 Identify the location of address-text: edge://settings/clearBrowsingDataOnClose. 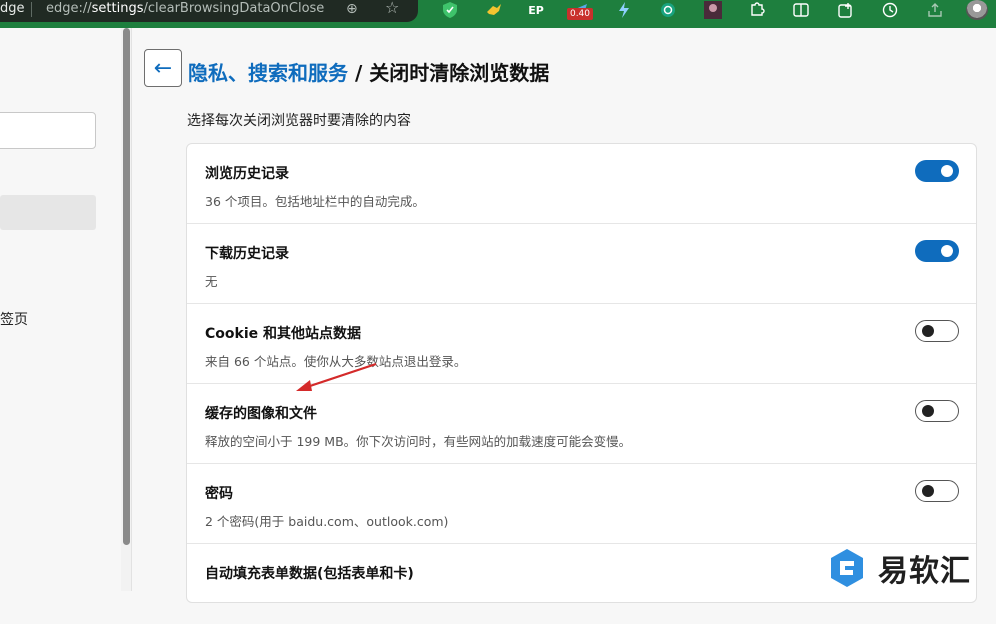
(185, 9).